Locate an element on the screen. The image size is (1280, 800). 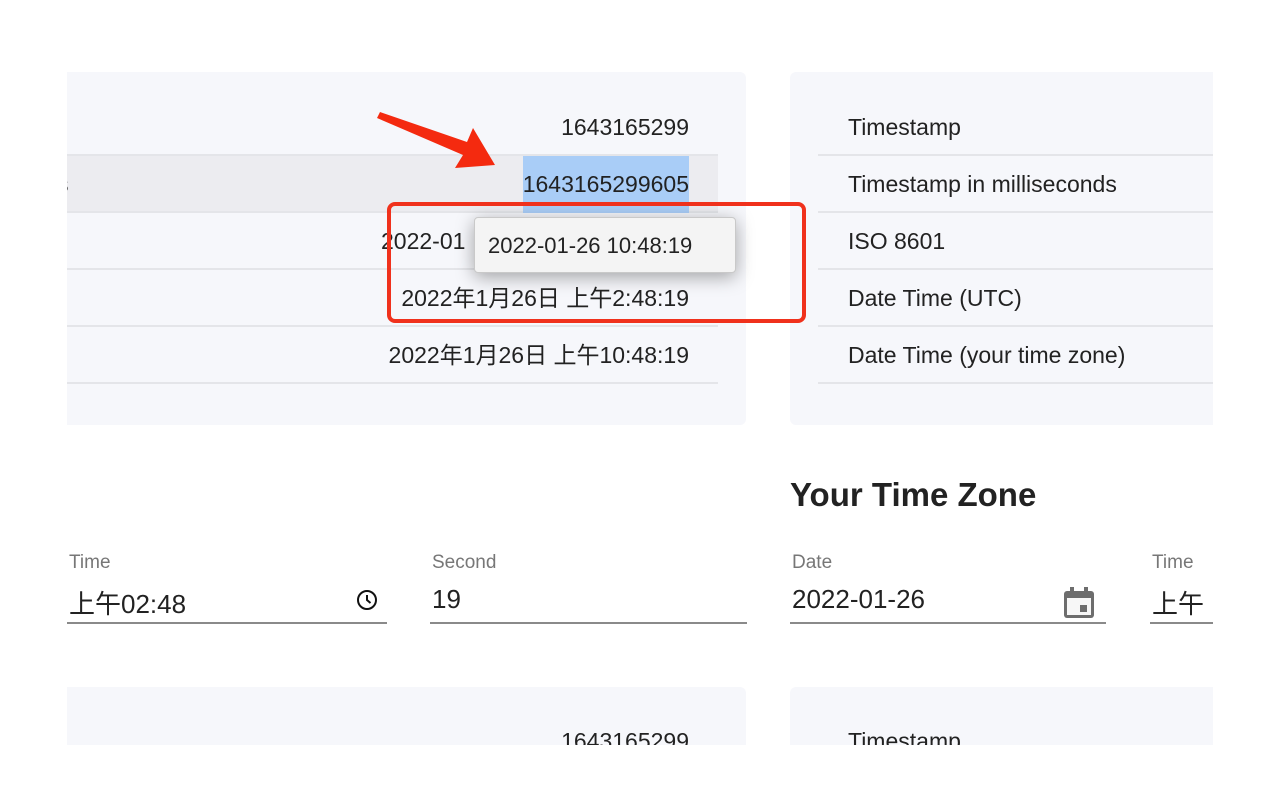
label-local: Date Time (your time zone) is located at coordinates (987, 355).